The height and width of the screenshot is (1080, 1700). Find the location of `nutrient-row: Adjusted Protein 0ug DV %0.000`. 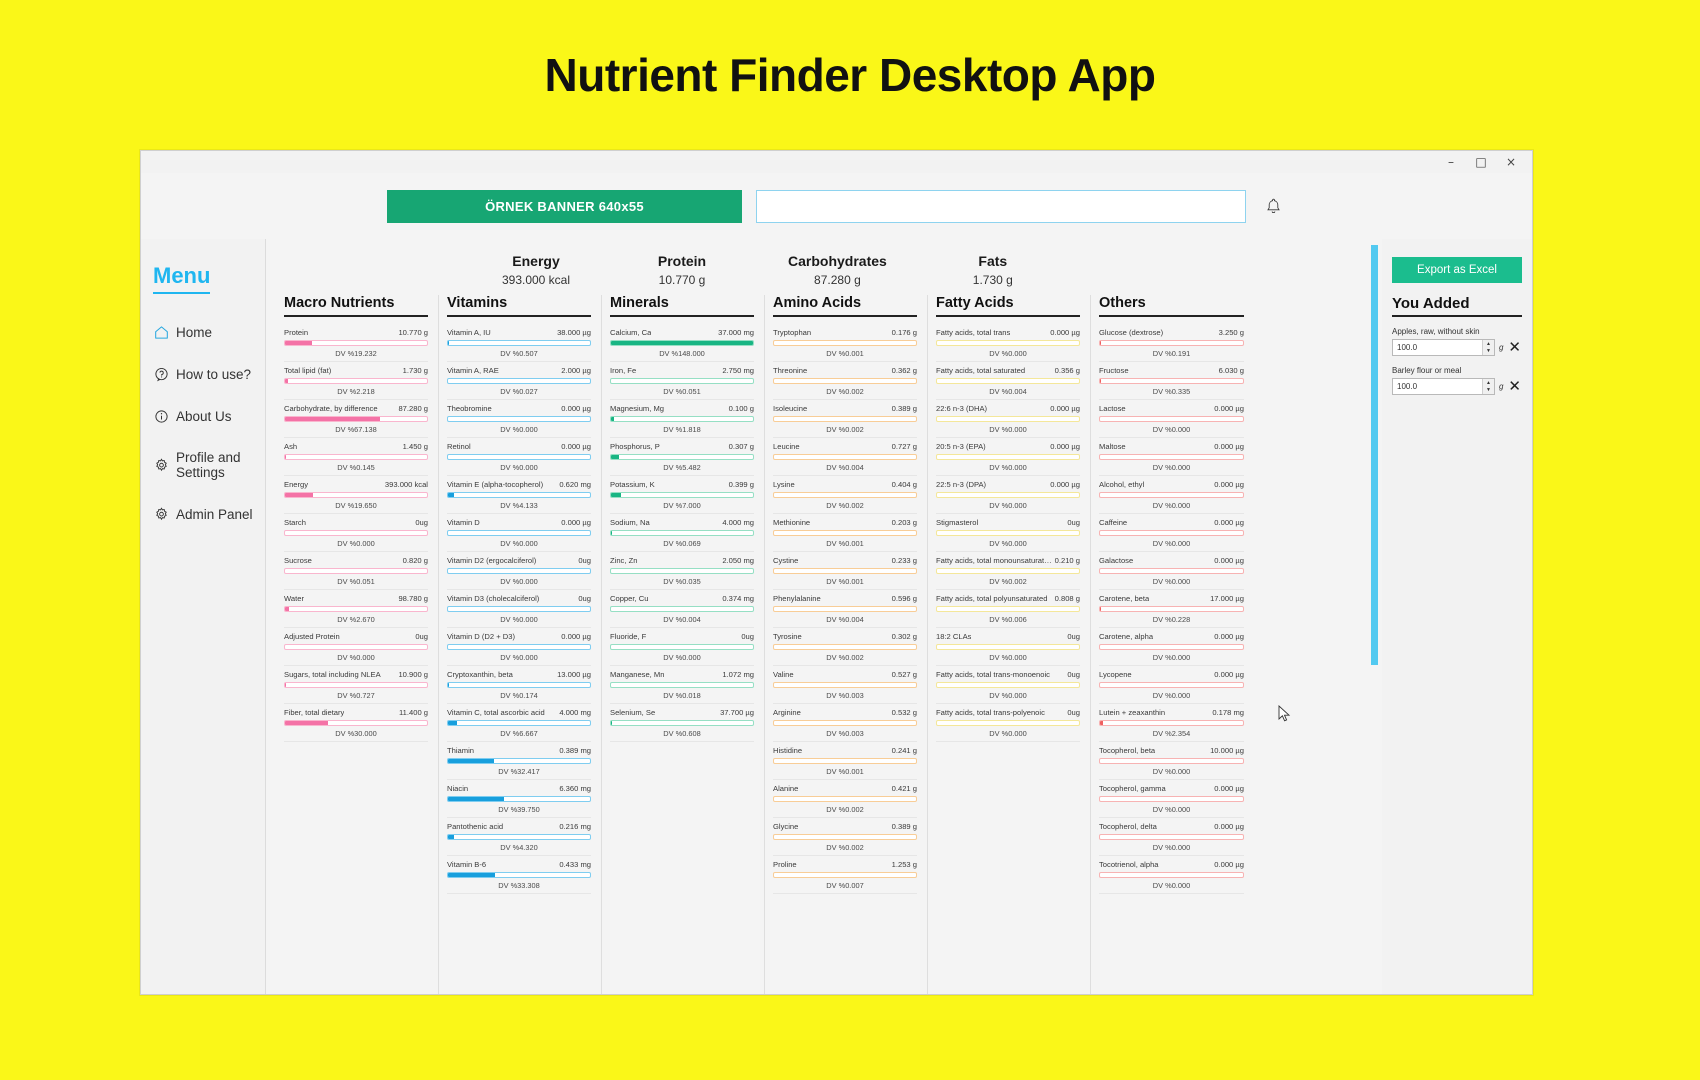

nutrient-row: Adjusted Protein 0ug DV %0.000 is located at coordinates (356, 647).